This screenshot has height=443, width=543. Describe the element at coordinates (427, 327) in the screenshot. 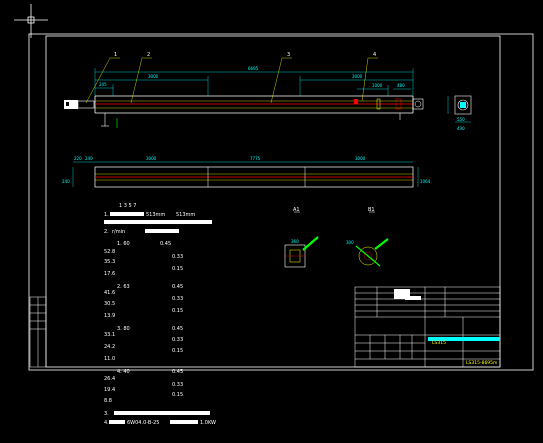

I see `title-block` at that location.